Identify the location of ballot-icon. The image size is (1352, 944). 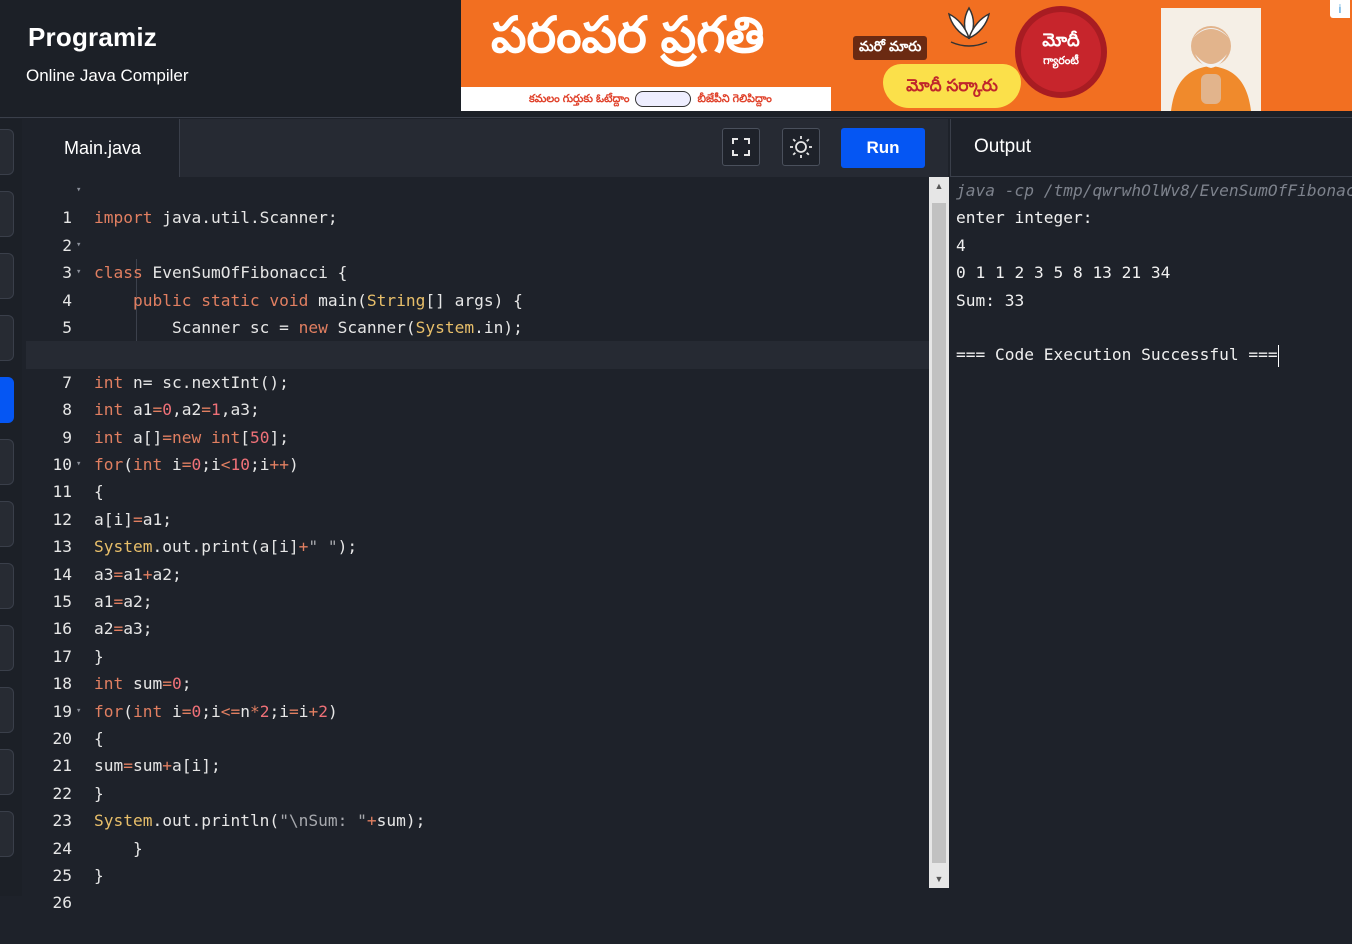
(663, 99).